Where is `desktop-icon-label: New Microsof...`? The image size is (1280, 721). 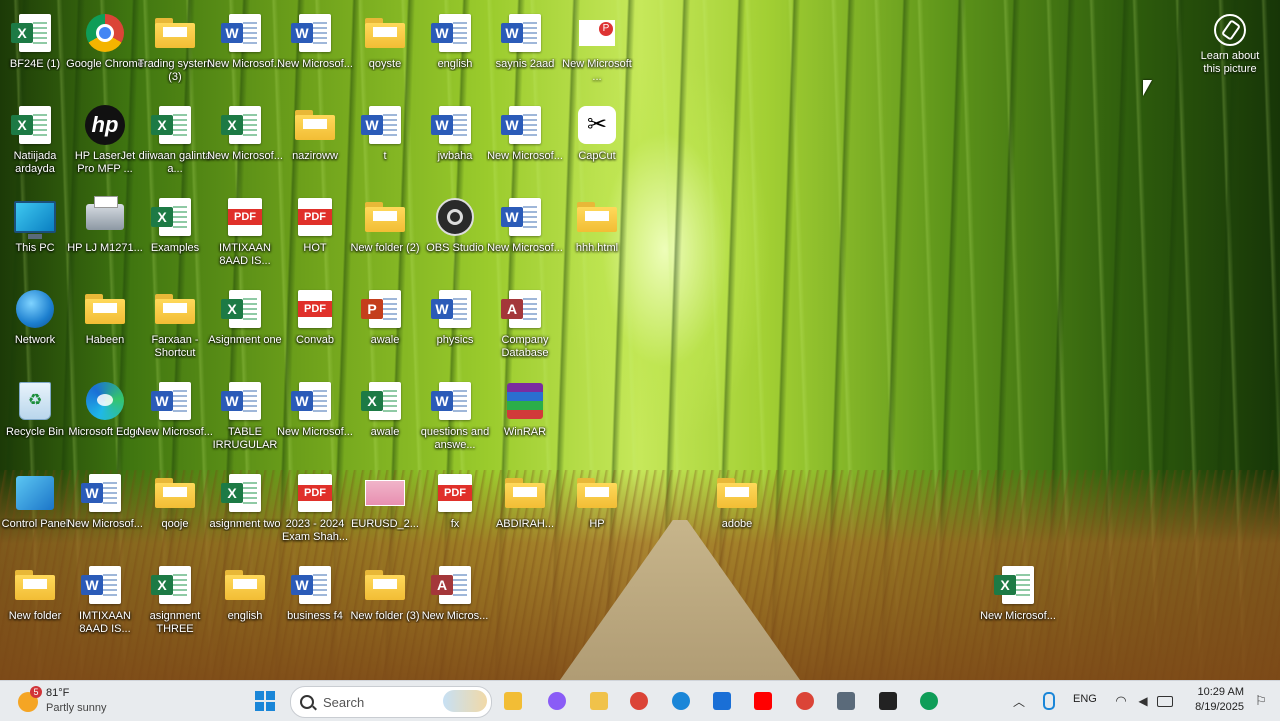 desktop-icon-label: New Microsof... is located at coordinates (525, 156).